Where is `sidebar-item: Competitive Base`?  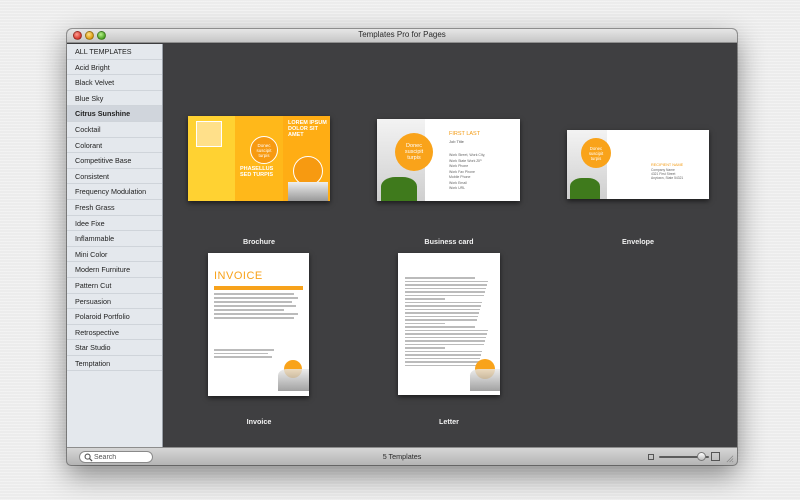 sidebar-item: Competitive Base is located at coordinates (114, 161).